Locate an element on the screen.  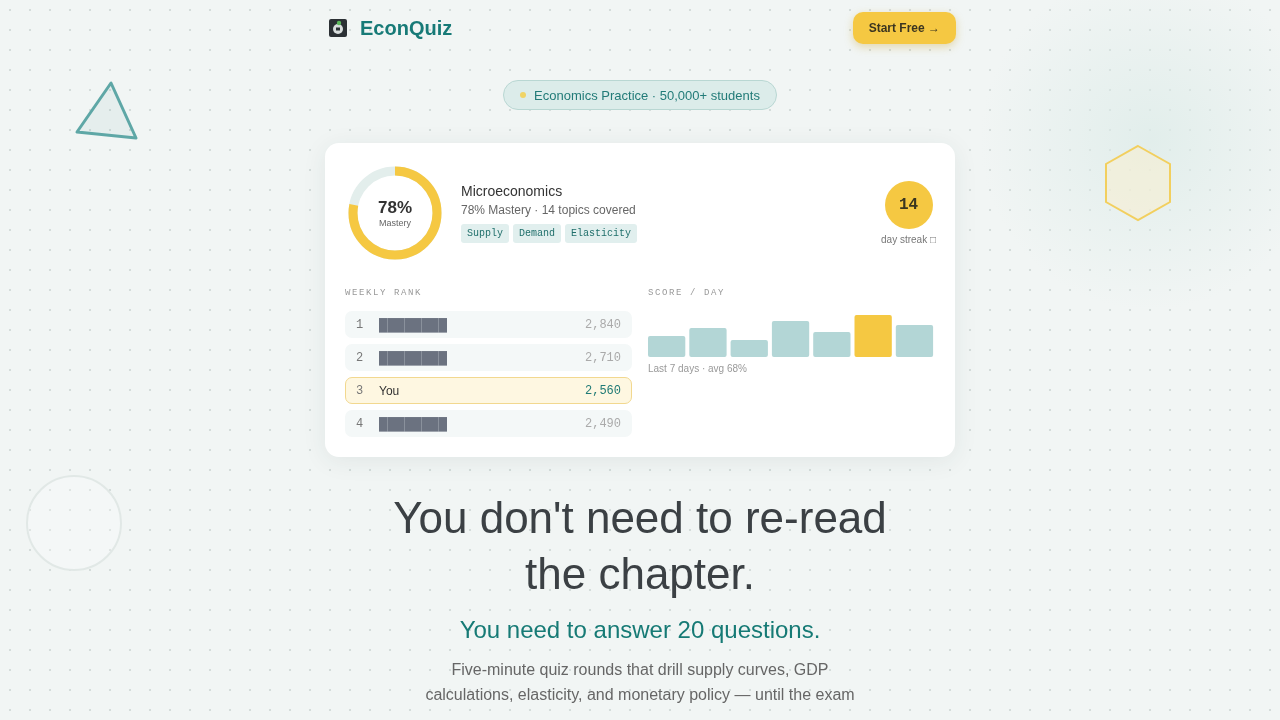
topic-tag: Elasticity is located at coordinates (601, 233).